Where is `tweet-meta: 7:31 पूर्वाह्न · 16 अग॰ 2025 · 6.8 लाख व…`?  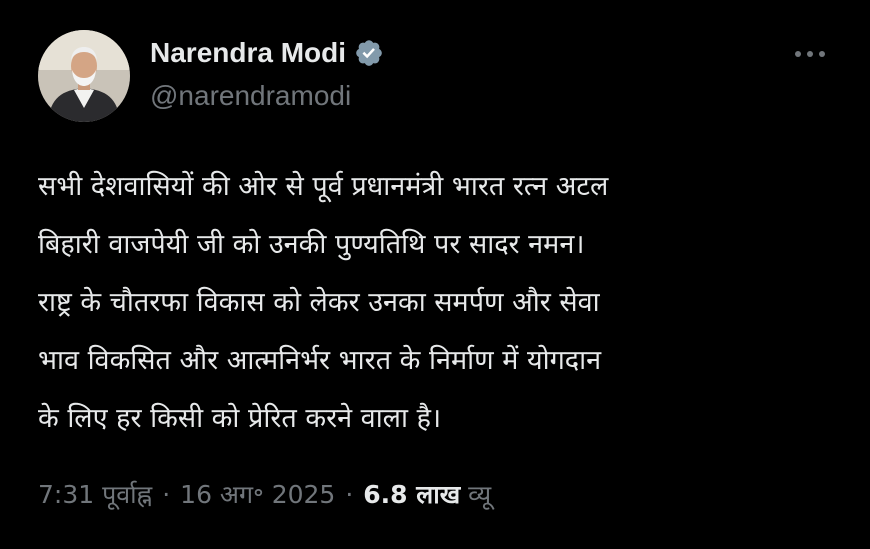 tweet-meta: 7:31 पूर्वाह्न · 16 अग॰ 2025 · 6.8 लाख व… is located at coordinates (264, 494).